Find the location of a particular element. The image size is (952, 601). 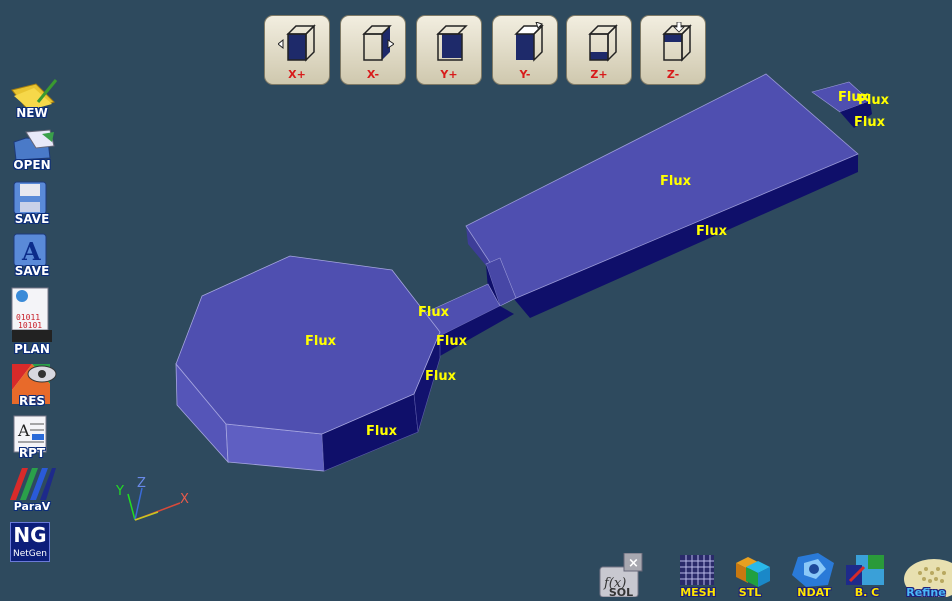

refine-label: Refine is located at coordinates (926, 591).